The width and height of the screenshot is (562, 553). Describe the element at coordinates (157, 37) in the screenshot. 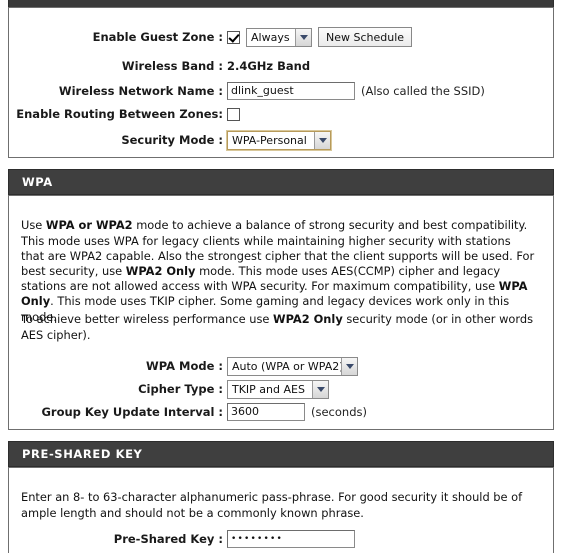

I see `enable-guest-zone-label: Enable Guest Zone :` at that location.